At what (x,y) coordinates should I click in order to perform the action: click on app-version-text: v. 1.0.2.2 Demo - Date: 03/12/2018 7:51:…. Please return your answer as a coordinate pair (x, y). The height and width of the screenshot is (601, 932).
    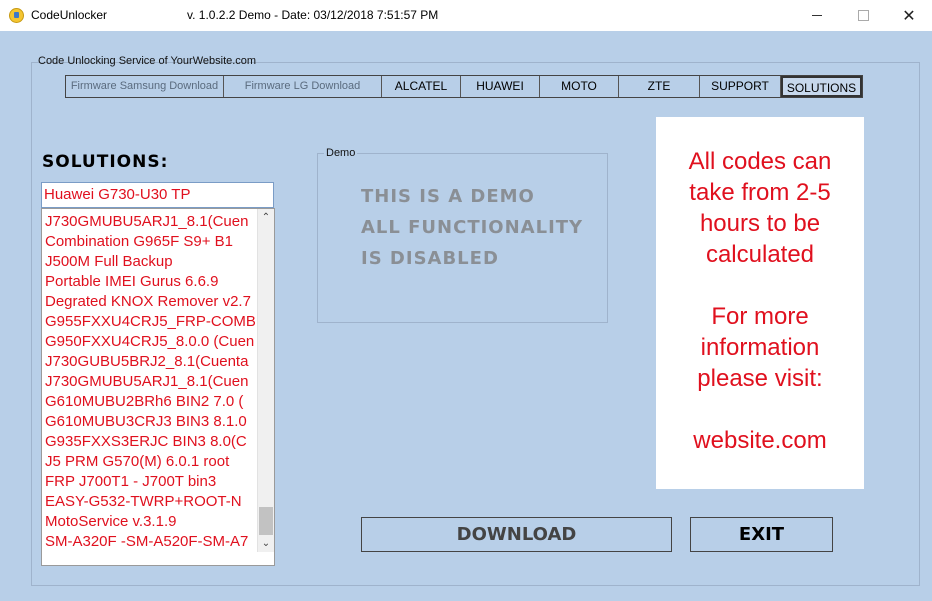
    Looking at the image, I should click on (313, 15).